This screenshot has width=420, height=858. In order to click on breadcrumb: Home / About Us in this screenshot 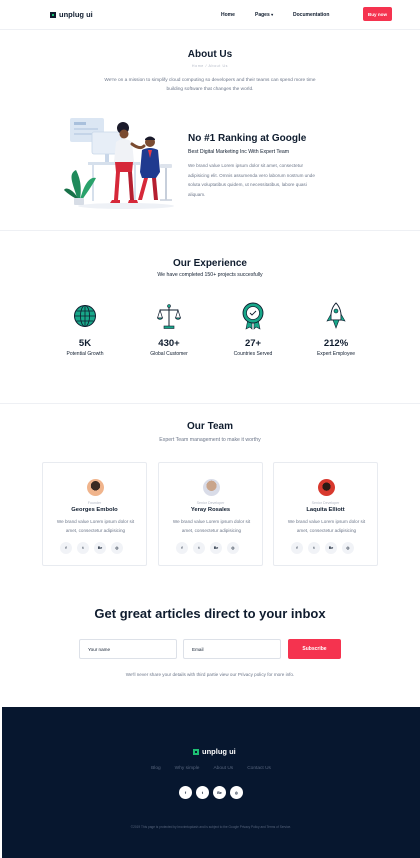, I will do `click(210, 66)`.